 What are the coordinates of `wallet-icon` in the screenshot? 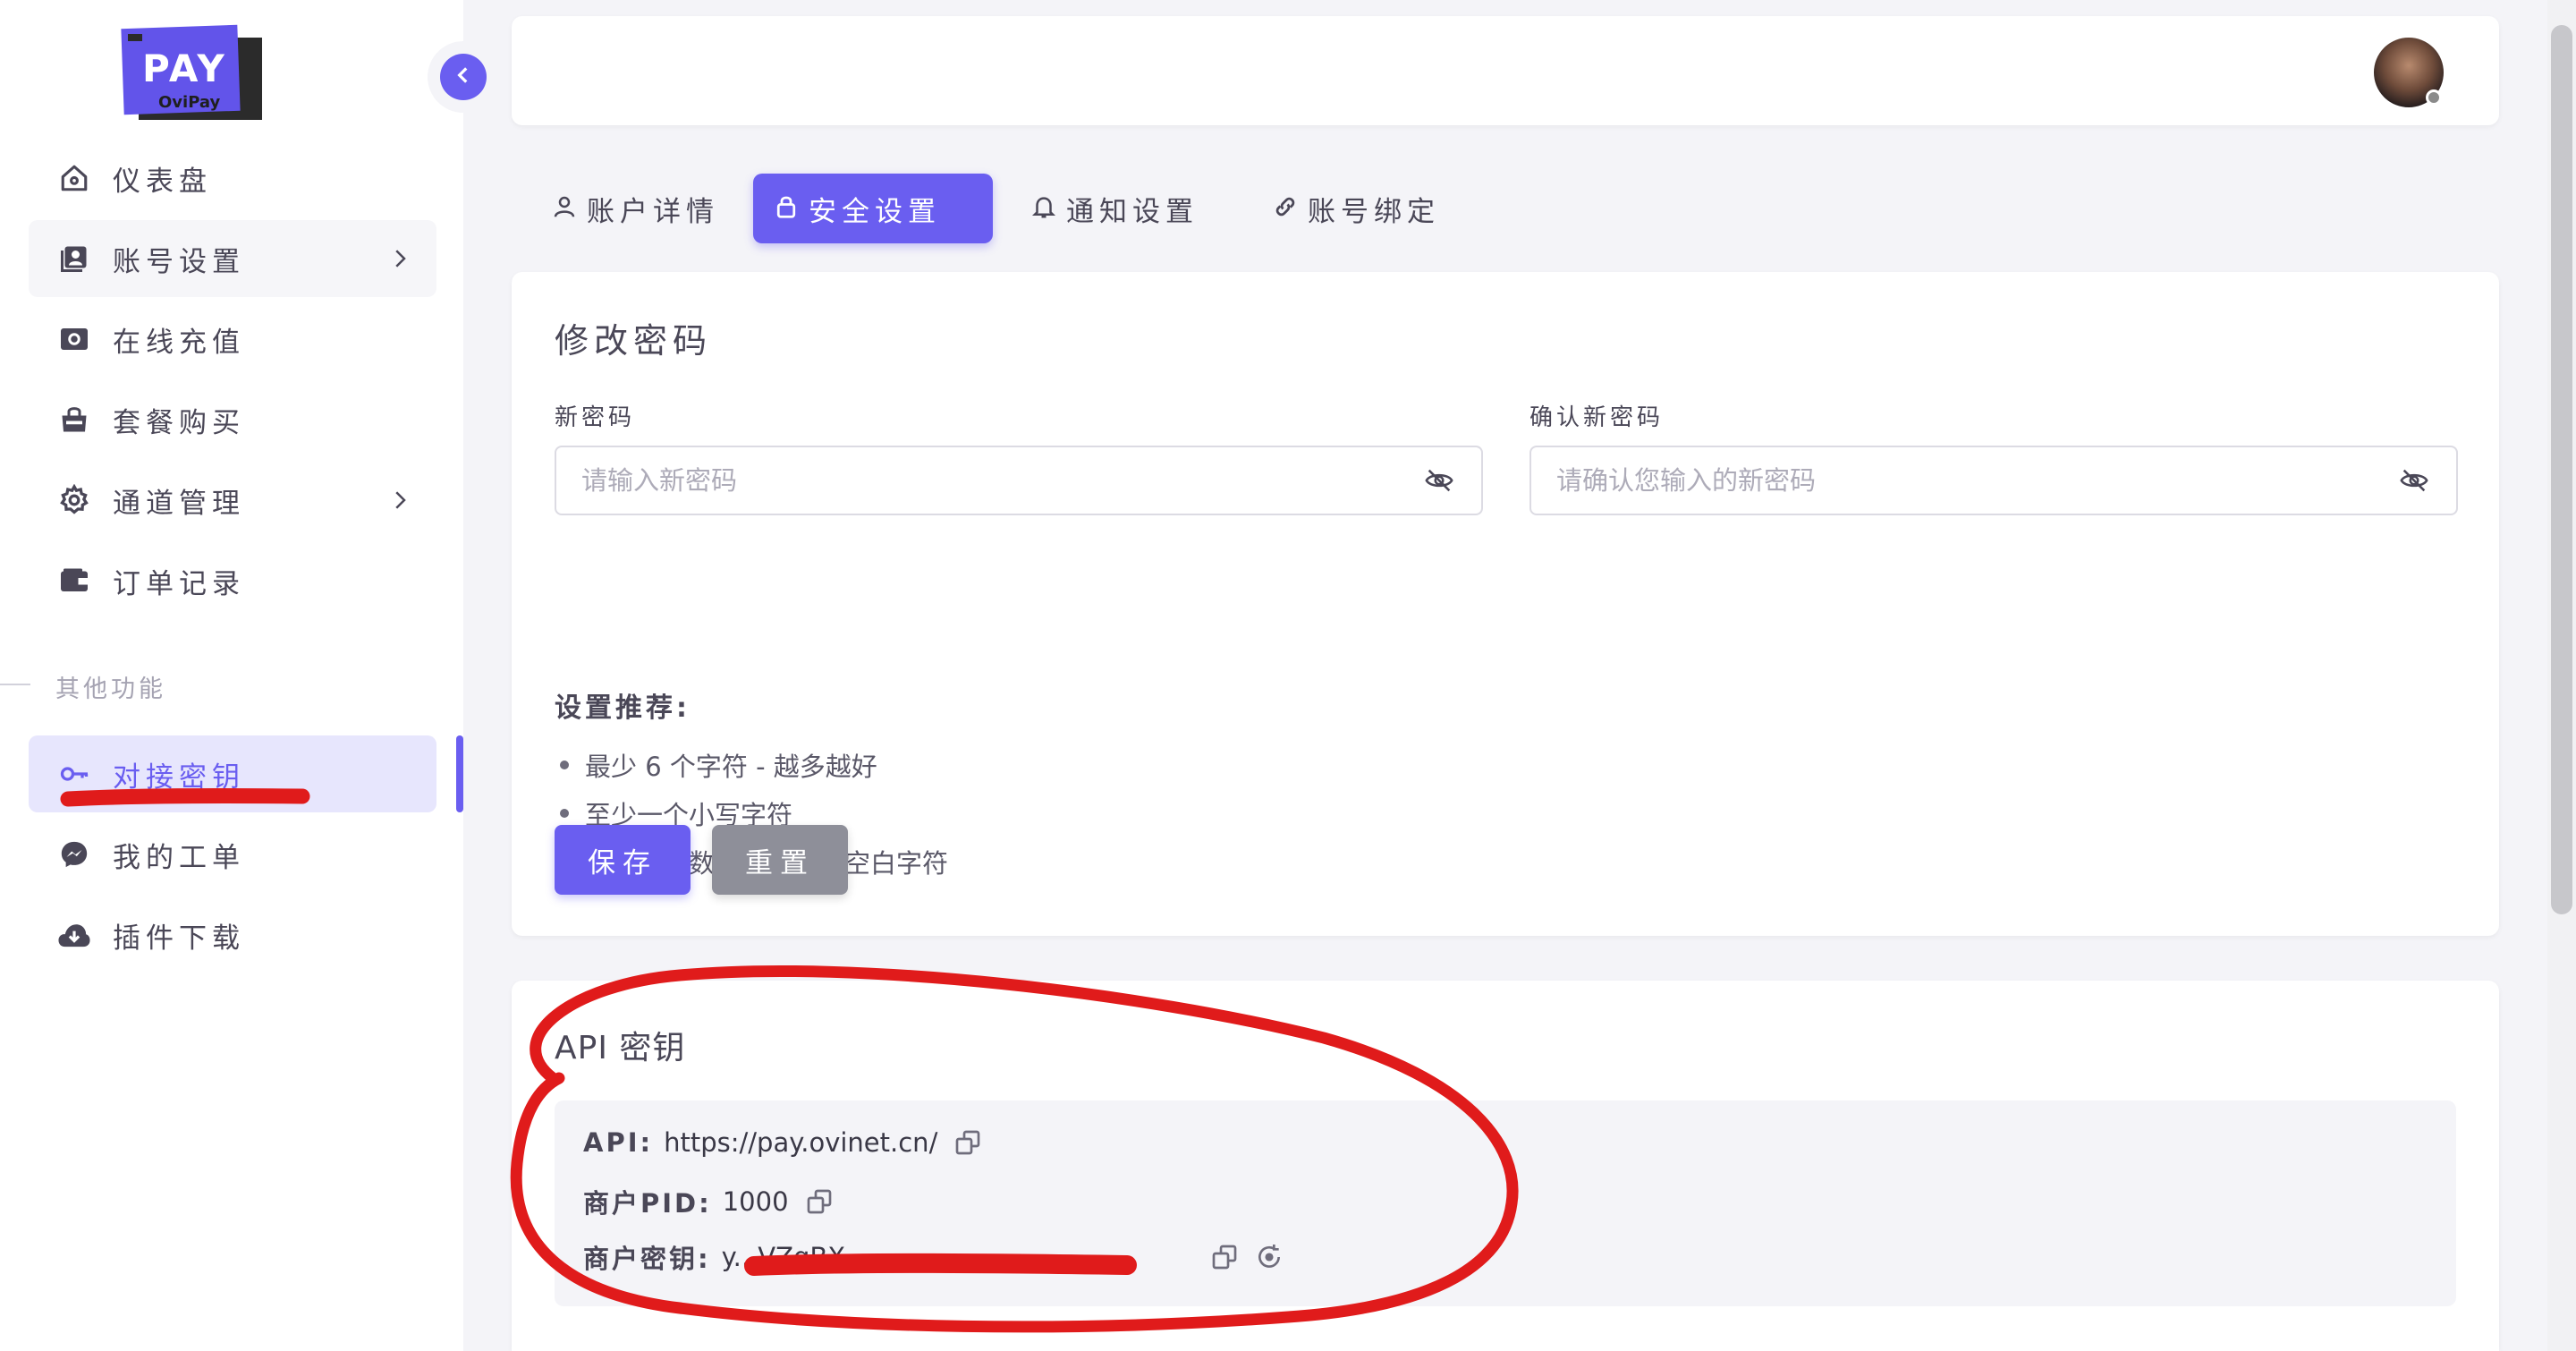 It's located at (74, 581).